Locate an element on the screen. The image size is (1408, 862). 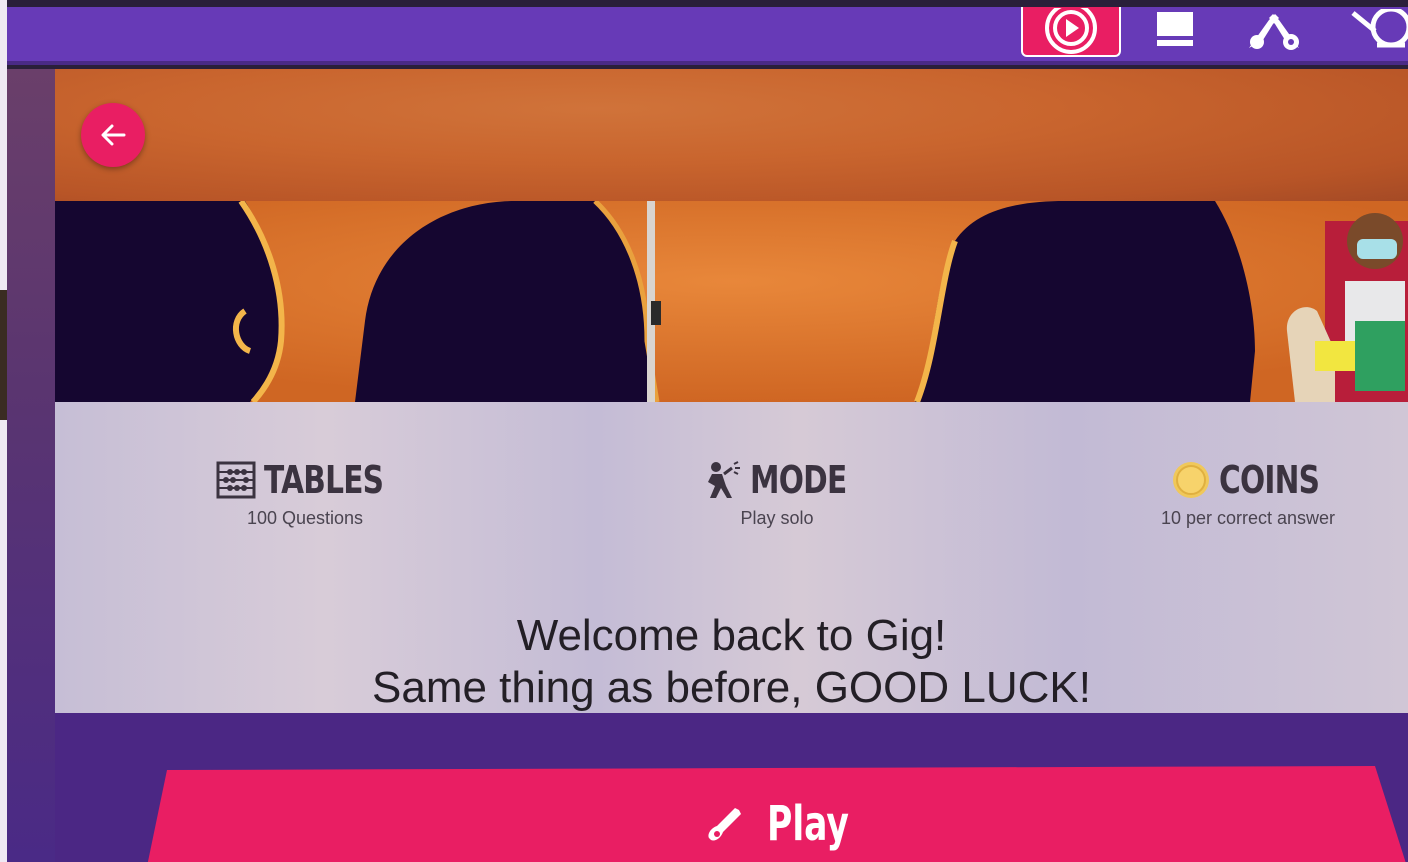
back-button is located at coordinates (113, 135).